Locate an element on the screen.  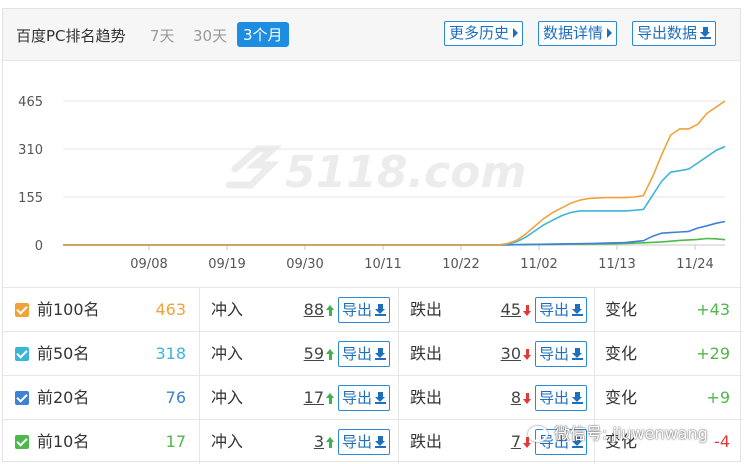
out-value-link: 30 is located at coordinates (511, 353).